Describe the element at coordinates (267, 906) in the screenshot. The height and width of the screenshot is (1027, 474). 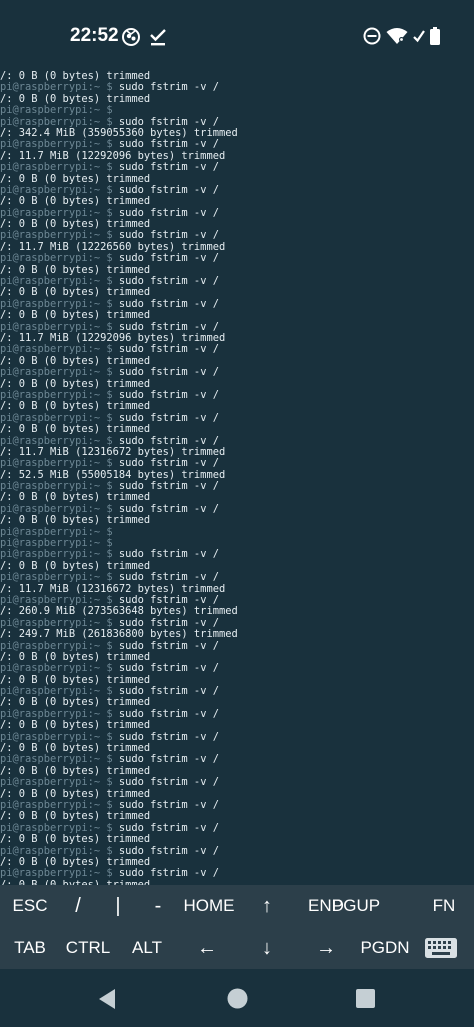
I see `key-up: ↑` at that location.